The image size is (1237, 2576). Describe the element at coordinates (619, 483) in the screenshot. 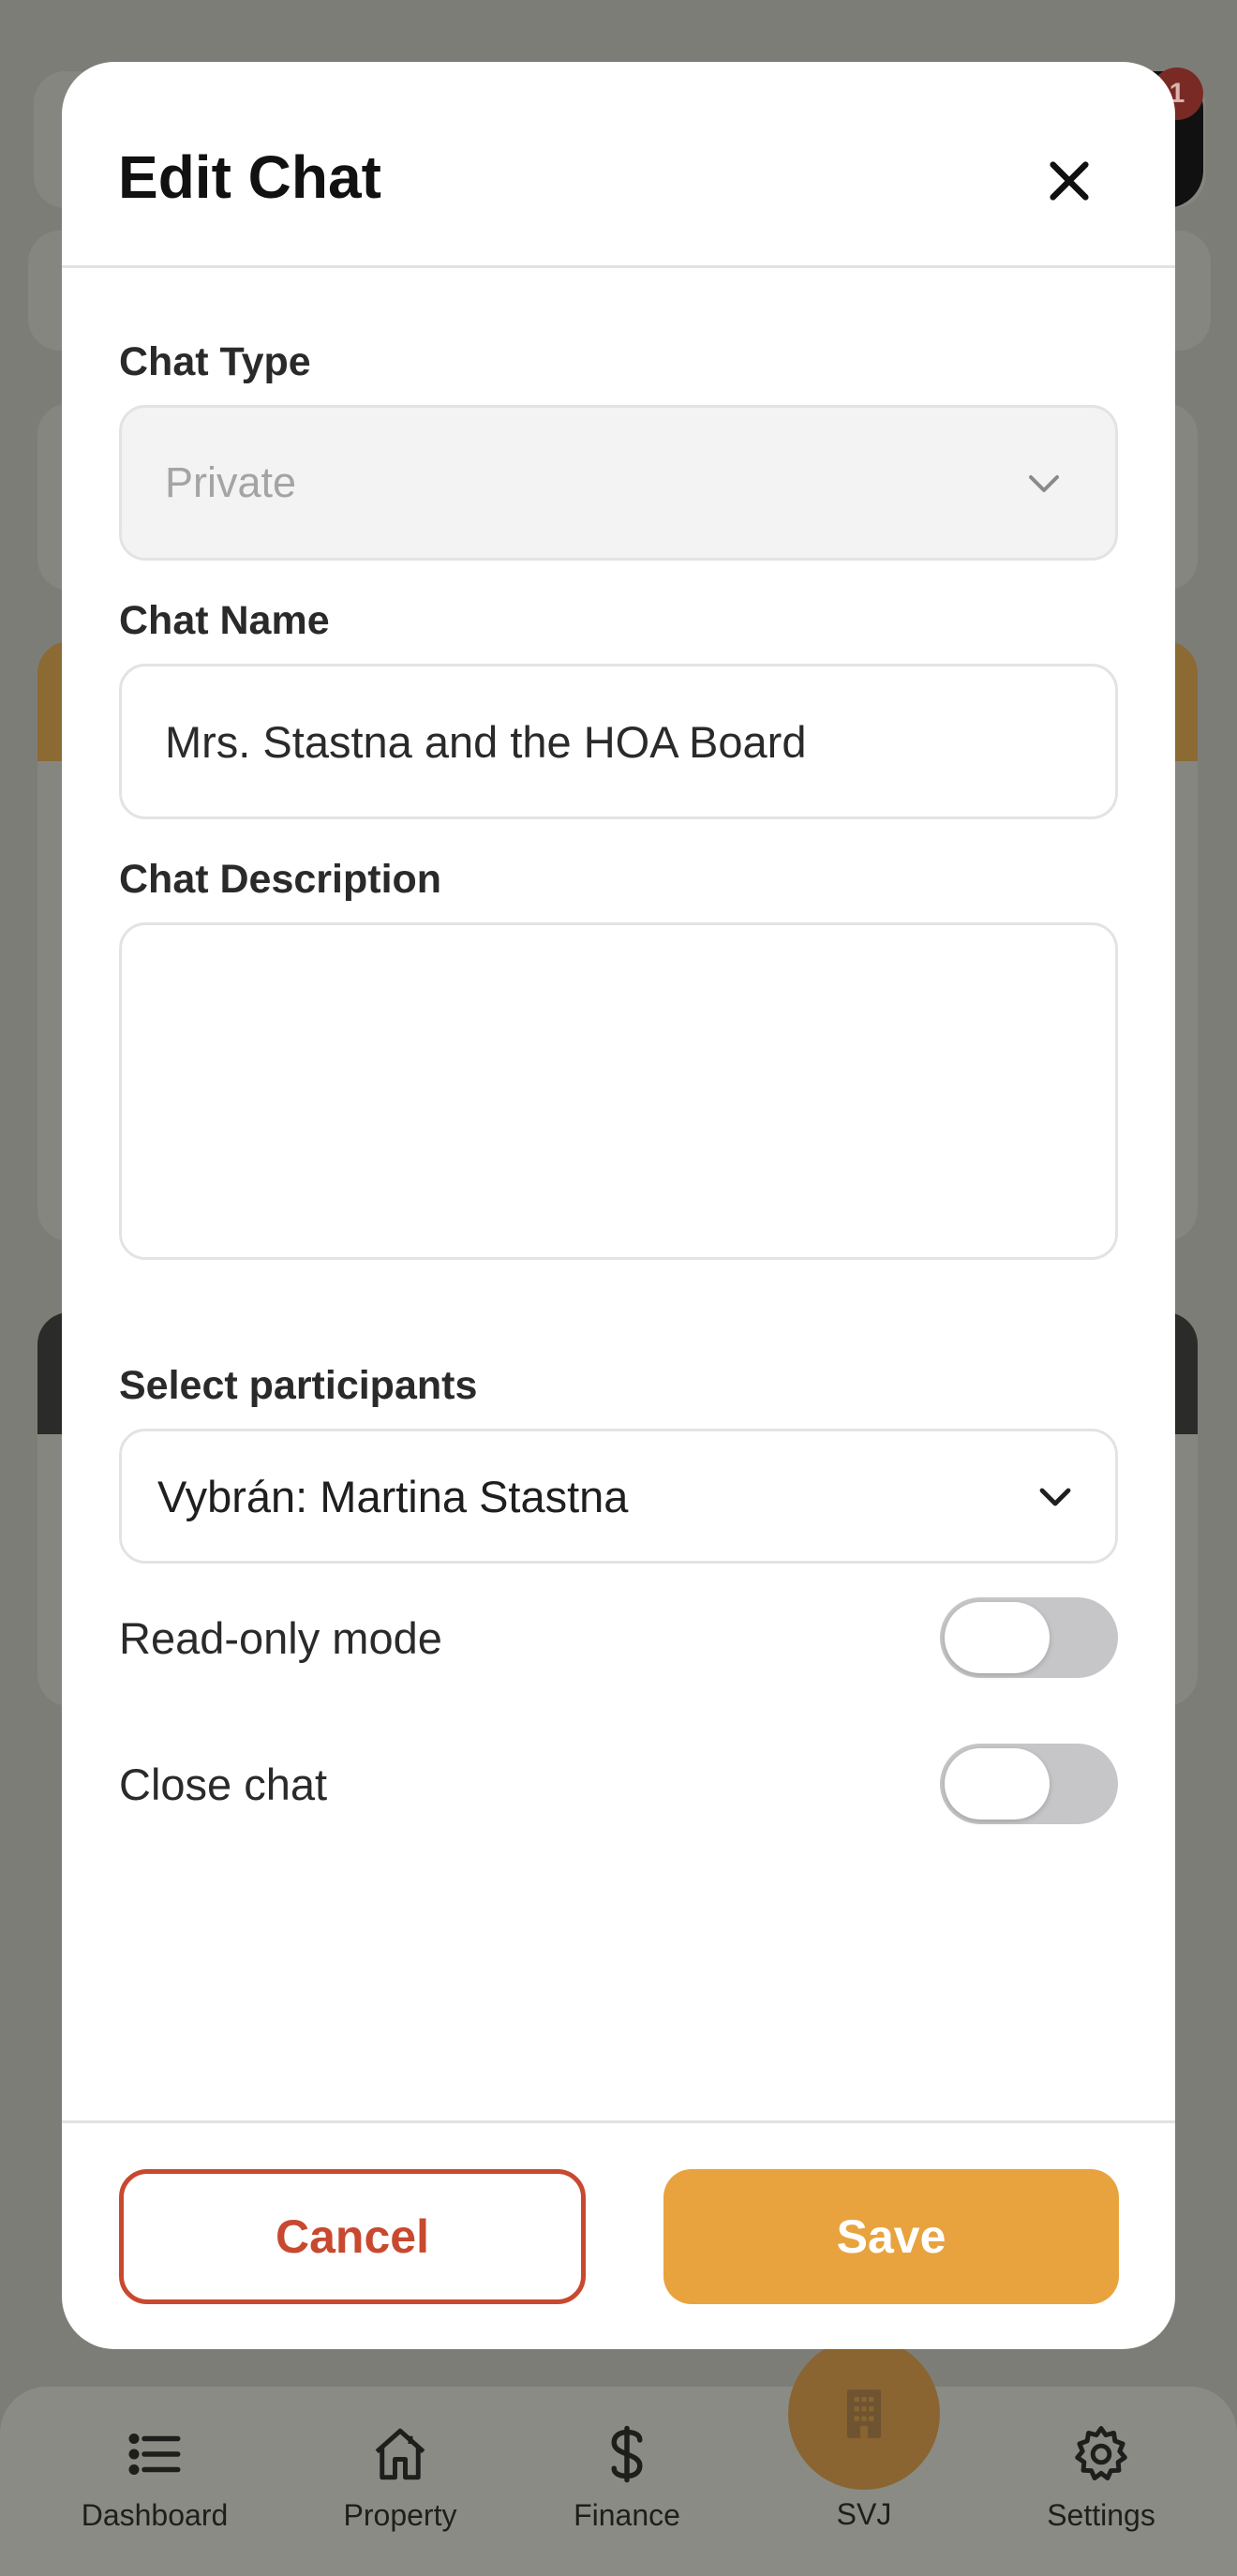

I see `chat-type-select: Private` at that location.